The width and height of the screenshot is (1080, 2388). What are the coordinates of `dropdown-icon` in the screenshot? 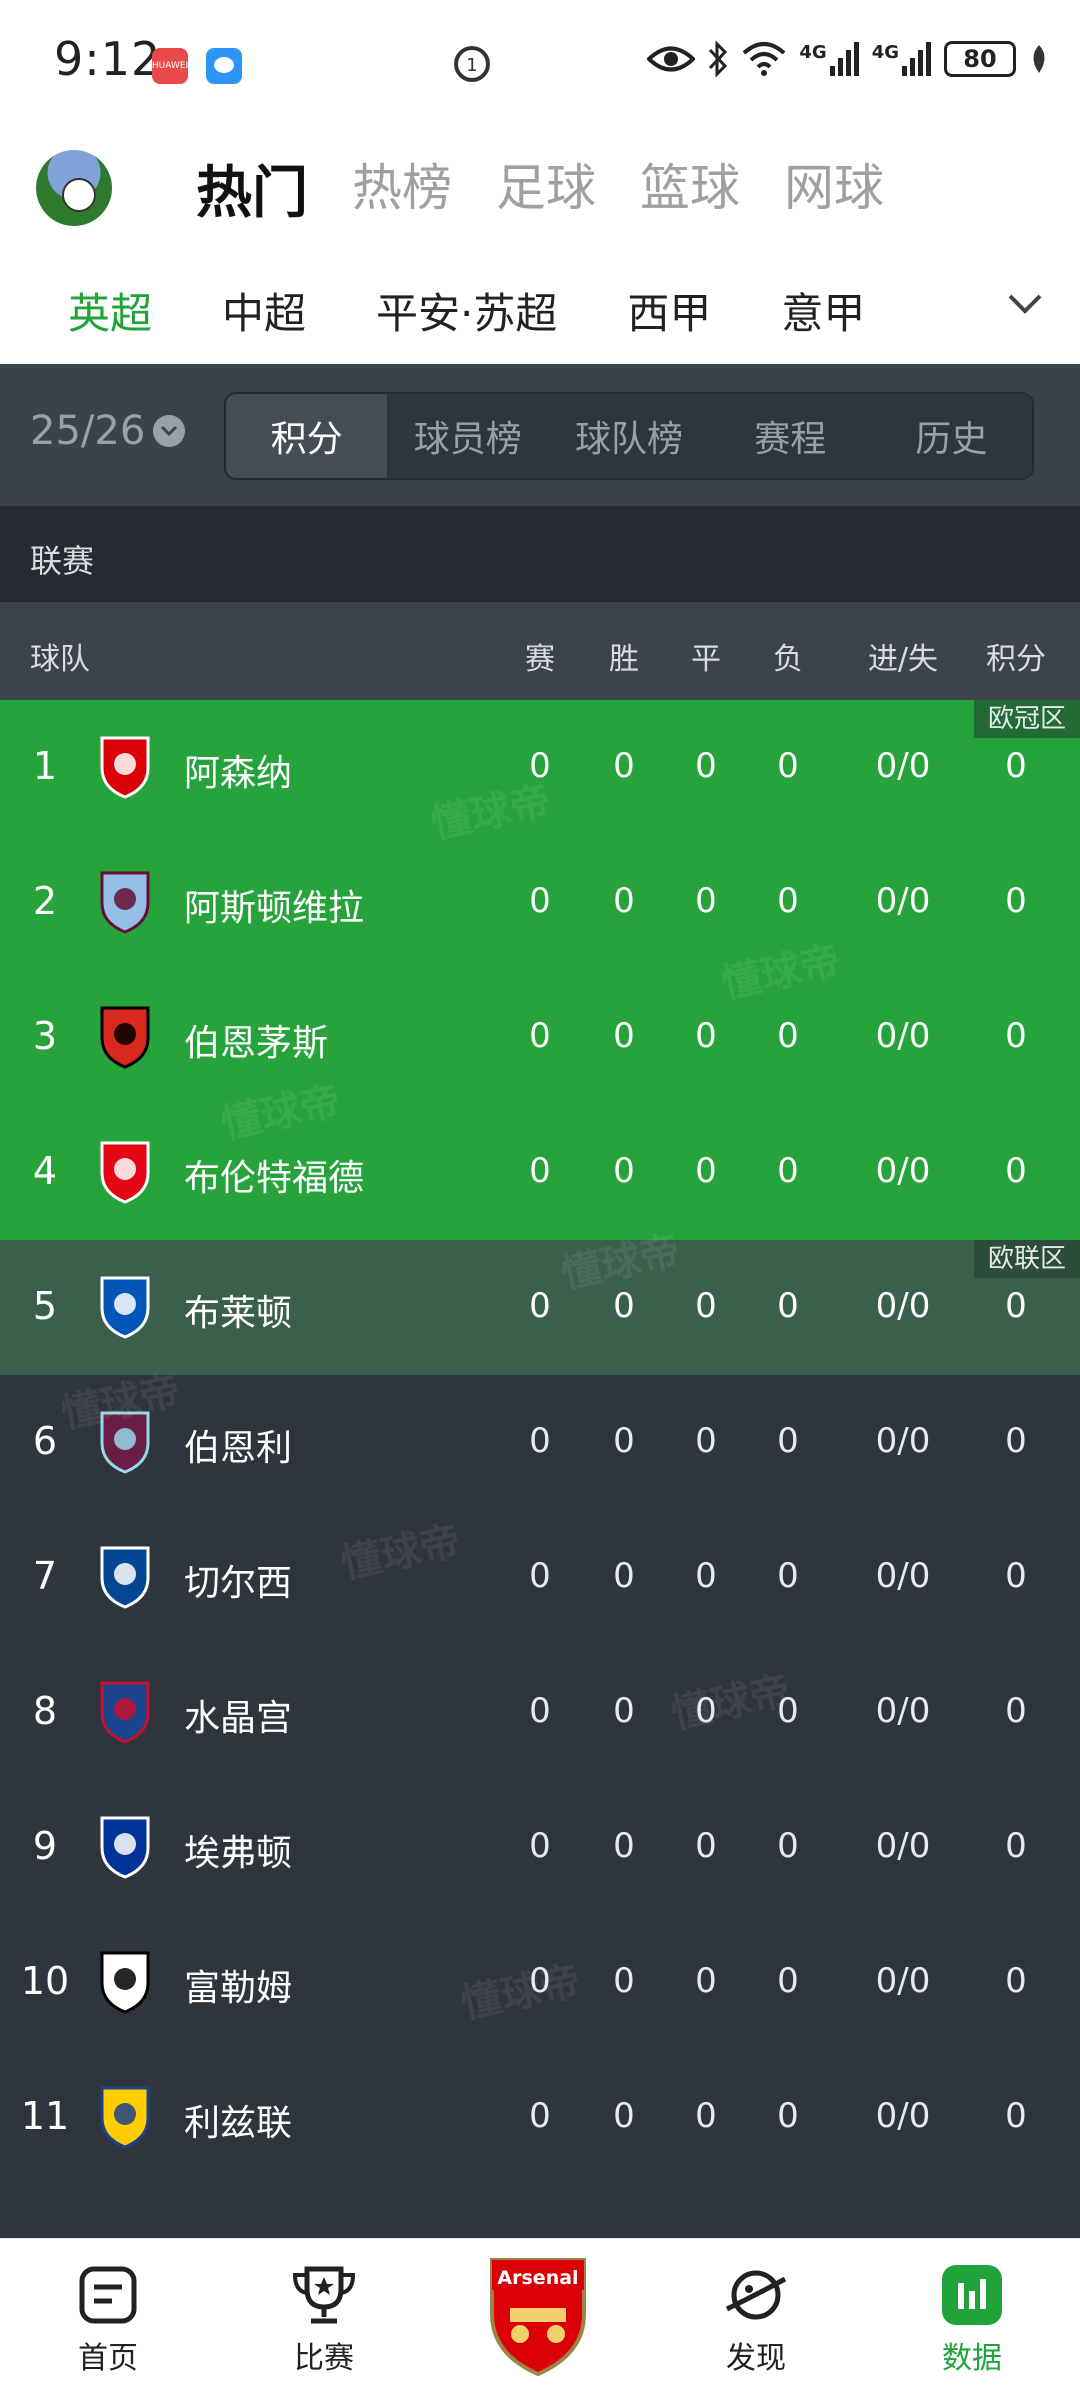 It's located at (169, 431).